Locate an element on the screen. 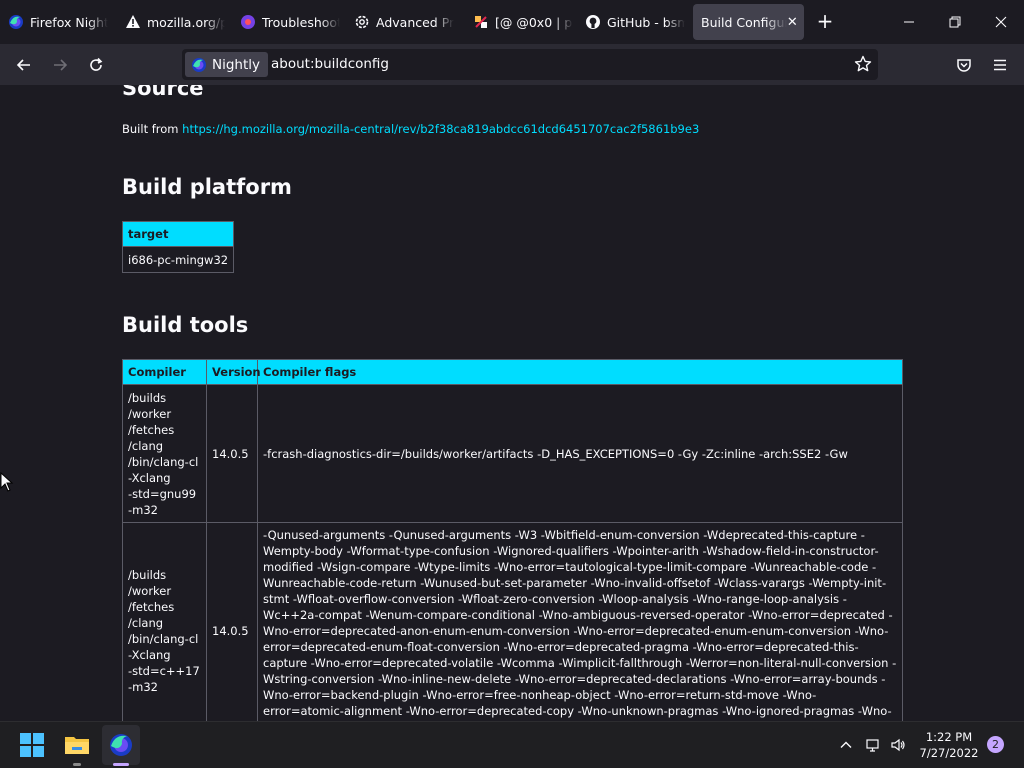 The width and height of the screenshot is (1024, 768). hamburger-menu-icon is located at coordinates (1000, 65).